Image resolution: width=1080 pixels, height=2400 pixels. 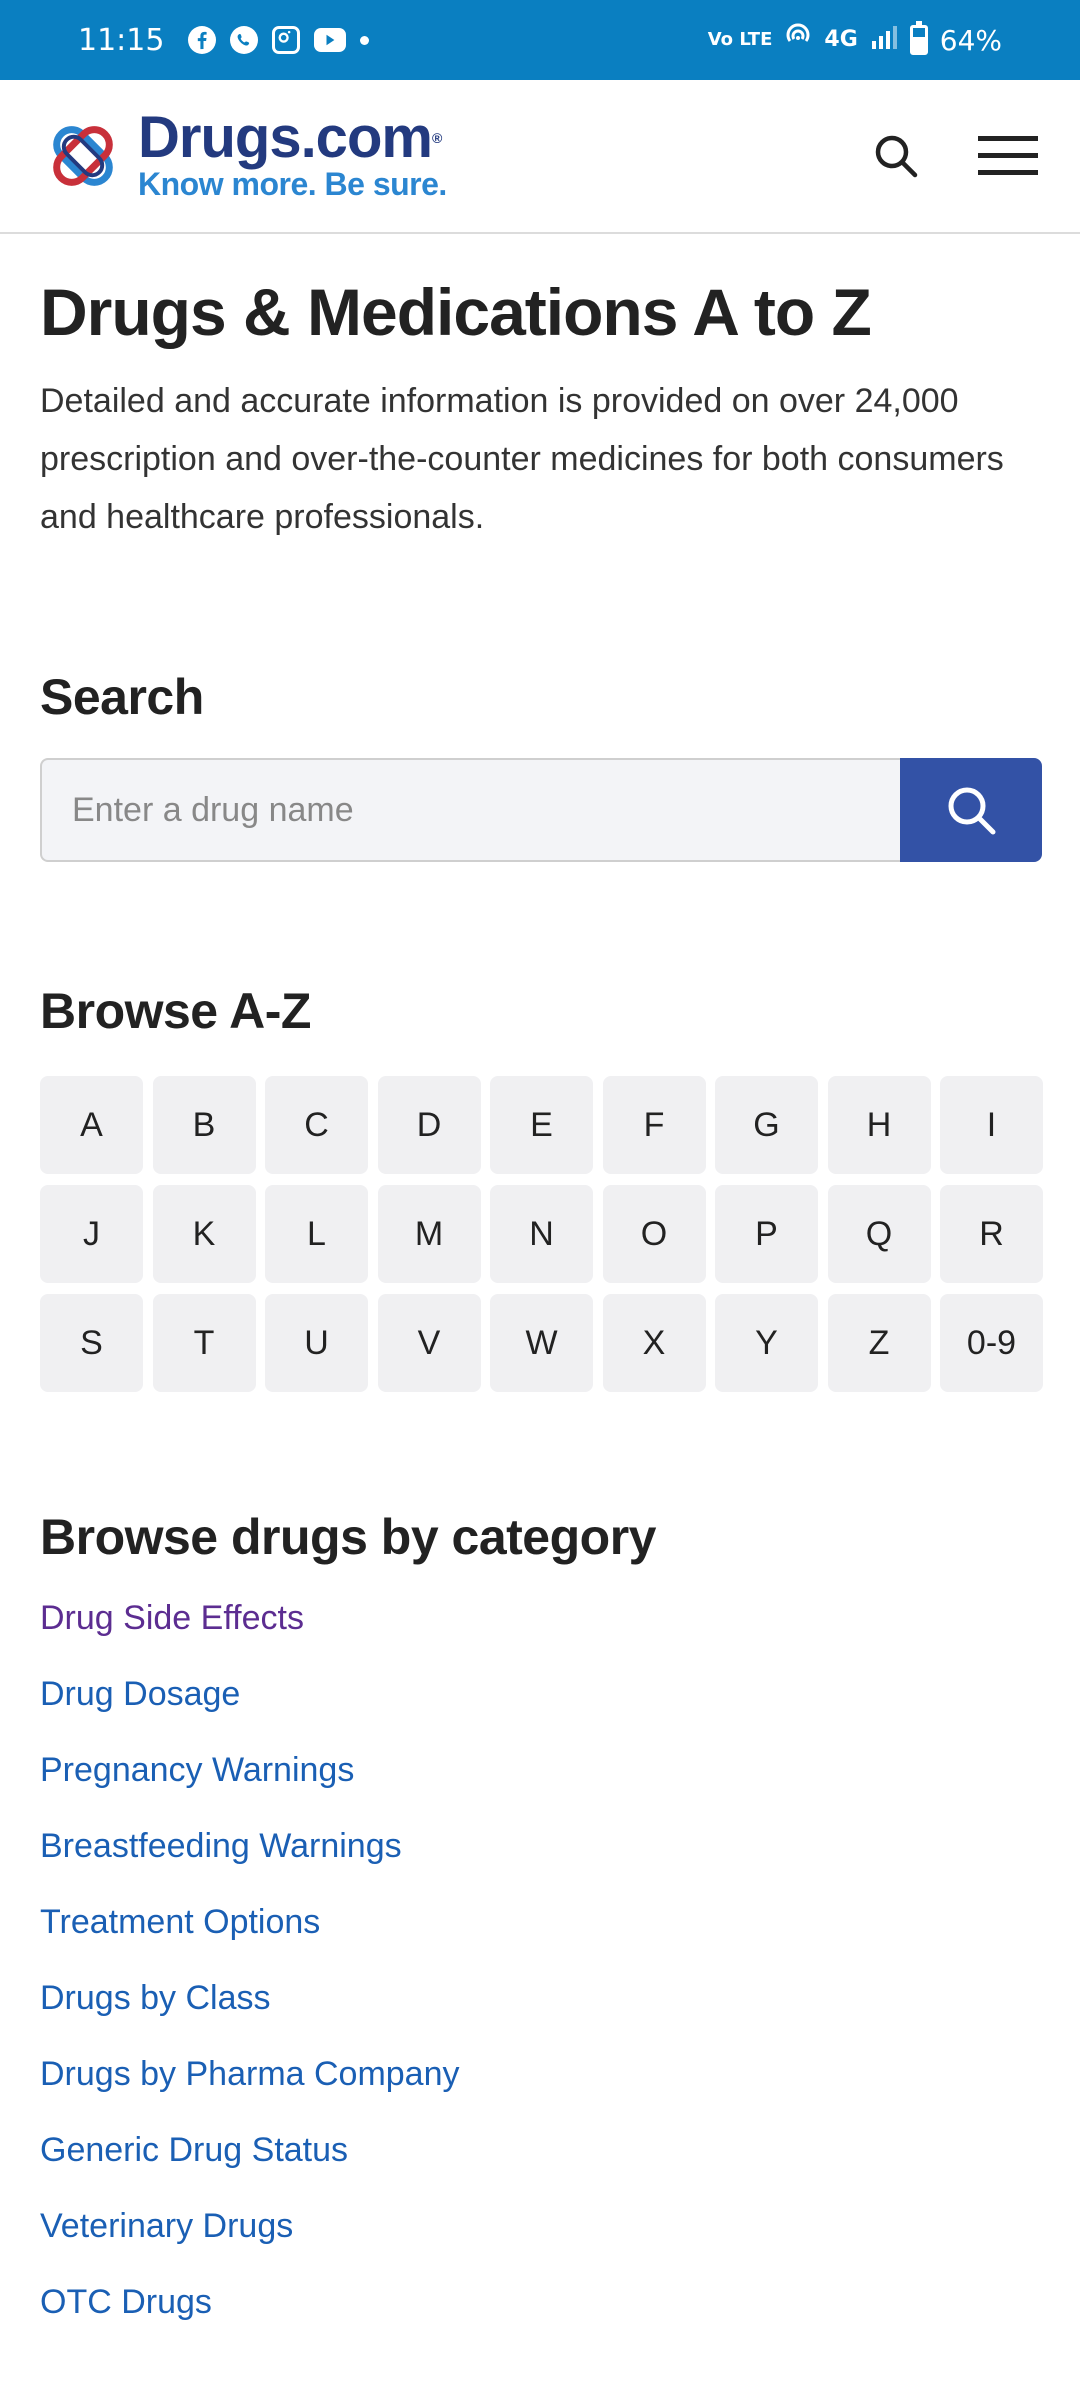 What do you see at coordinates (250, 2074) in the screenshot?
I see `category-link-drugs-by-pharma-company: Drugs by Pharma Company` at bounding box center [250, 2074].